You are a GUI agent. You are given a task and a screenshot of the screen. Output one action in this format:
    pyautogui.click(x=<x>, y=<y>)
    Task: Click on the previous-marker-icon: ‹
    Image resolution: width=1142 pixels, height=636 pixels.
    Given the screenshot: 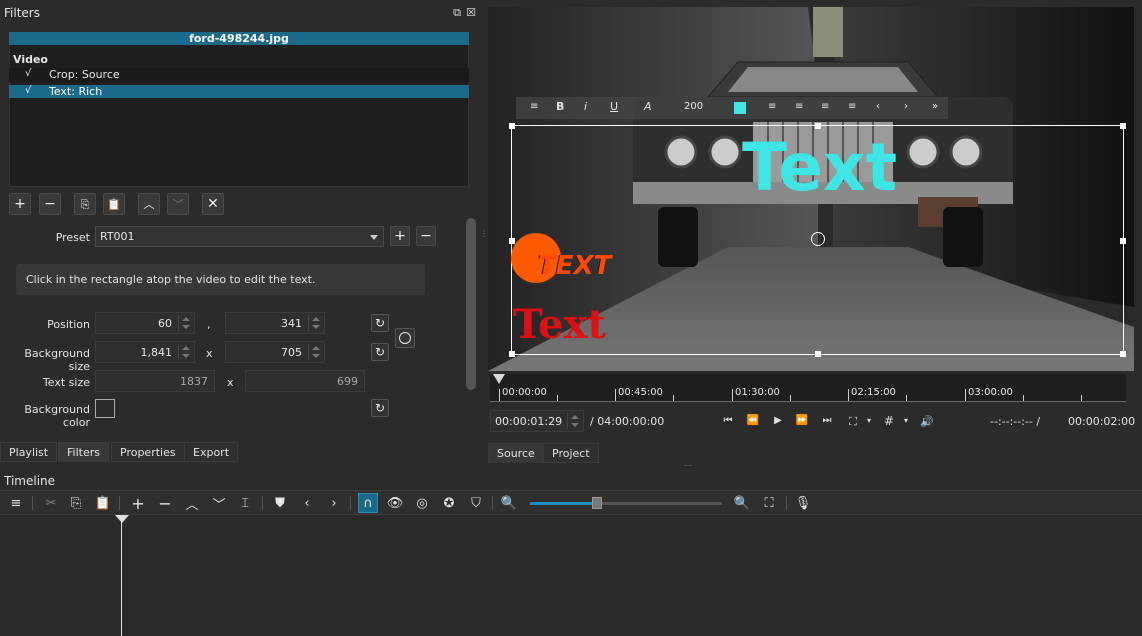 What is the action you would take?
    pyautogui.click(x=307, y=503)
    